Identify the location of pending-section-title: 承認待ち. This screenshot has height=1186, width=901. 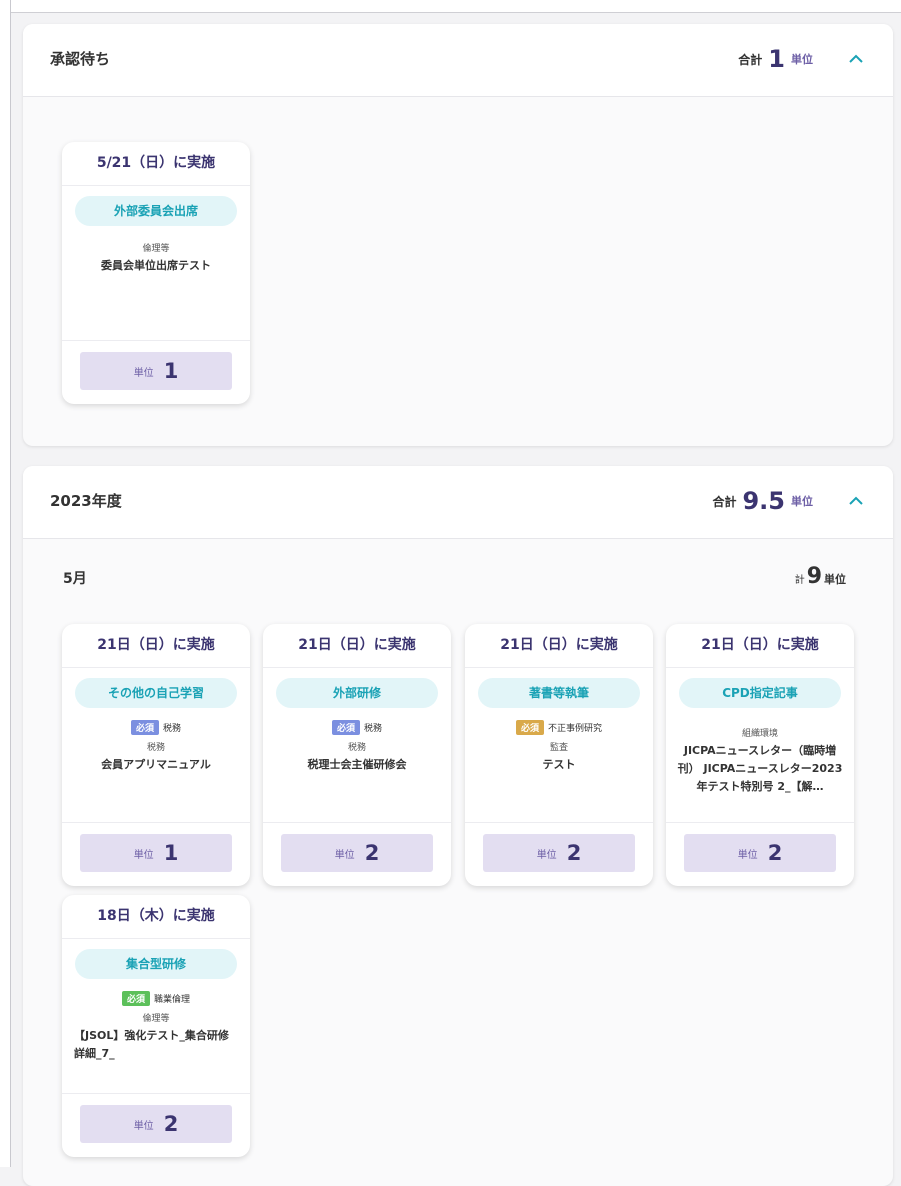
(80, 59).